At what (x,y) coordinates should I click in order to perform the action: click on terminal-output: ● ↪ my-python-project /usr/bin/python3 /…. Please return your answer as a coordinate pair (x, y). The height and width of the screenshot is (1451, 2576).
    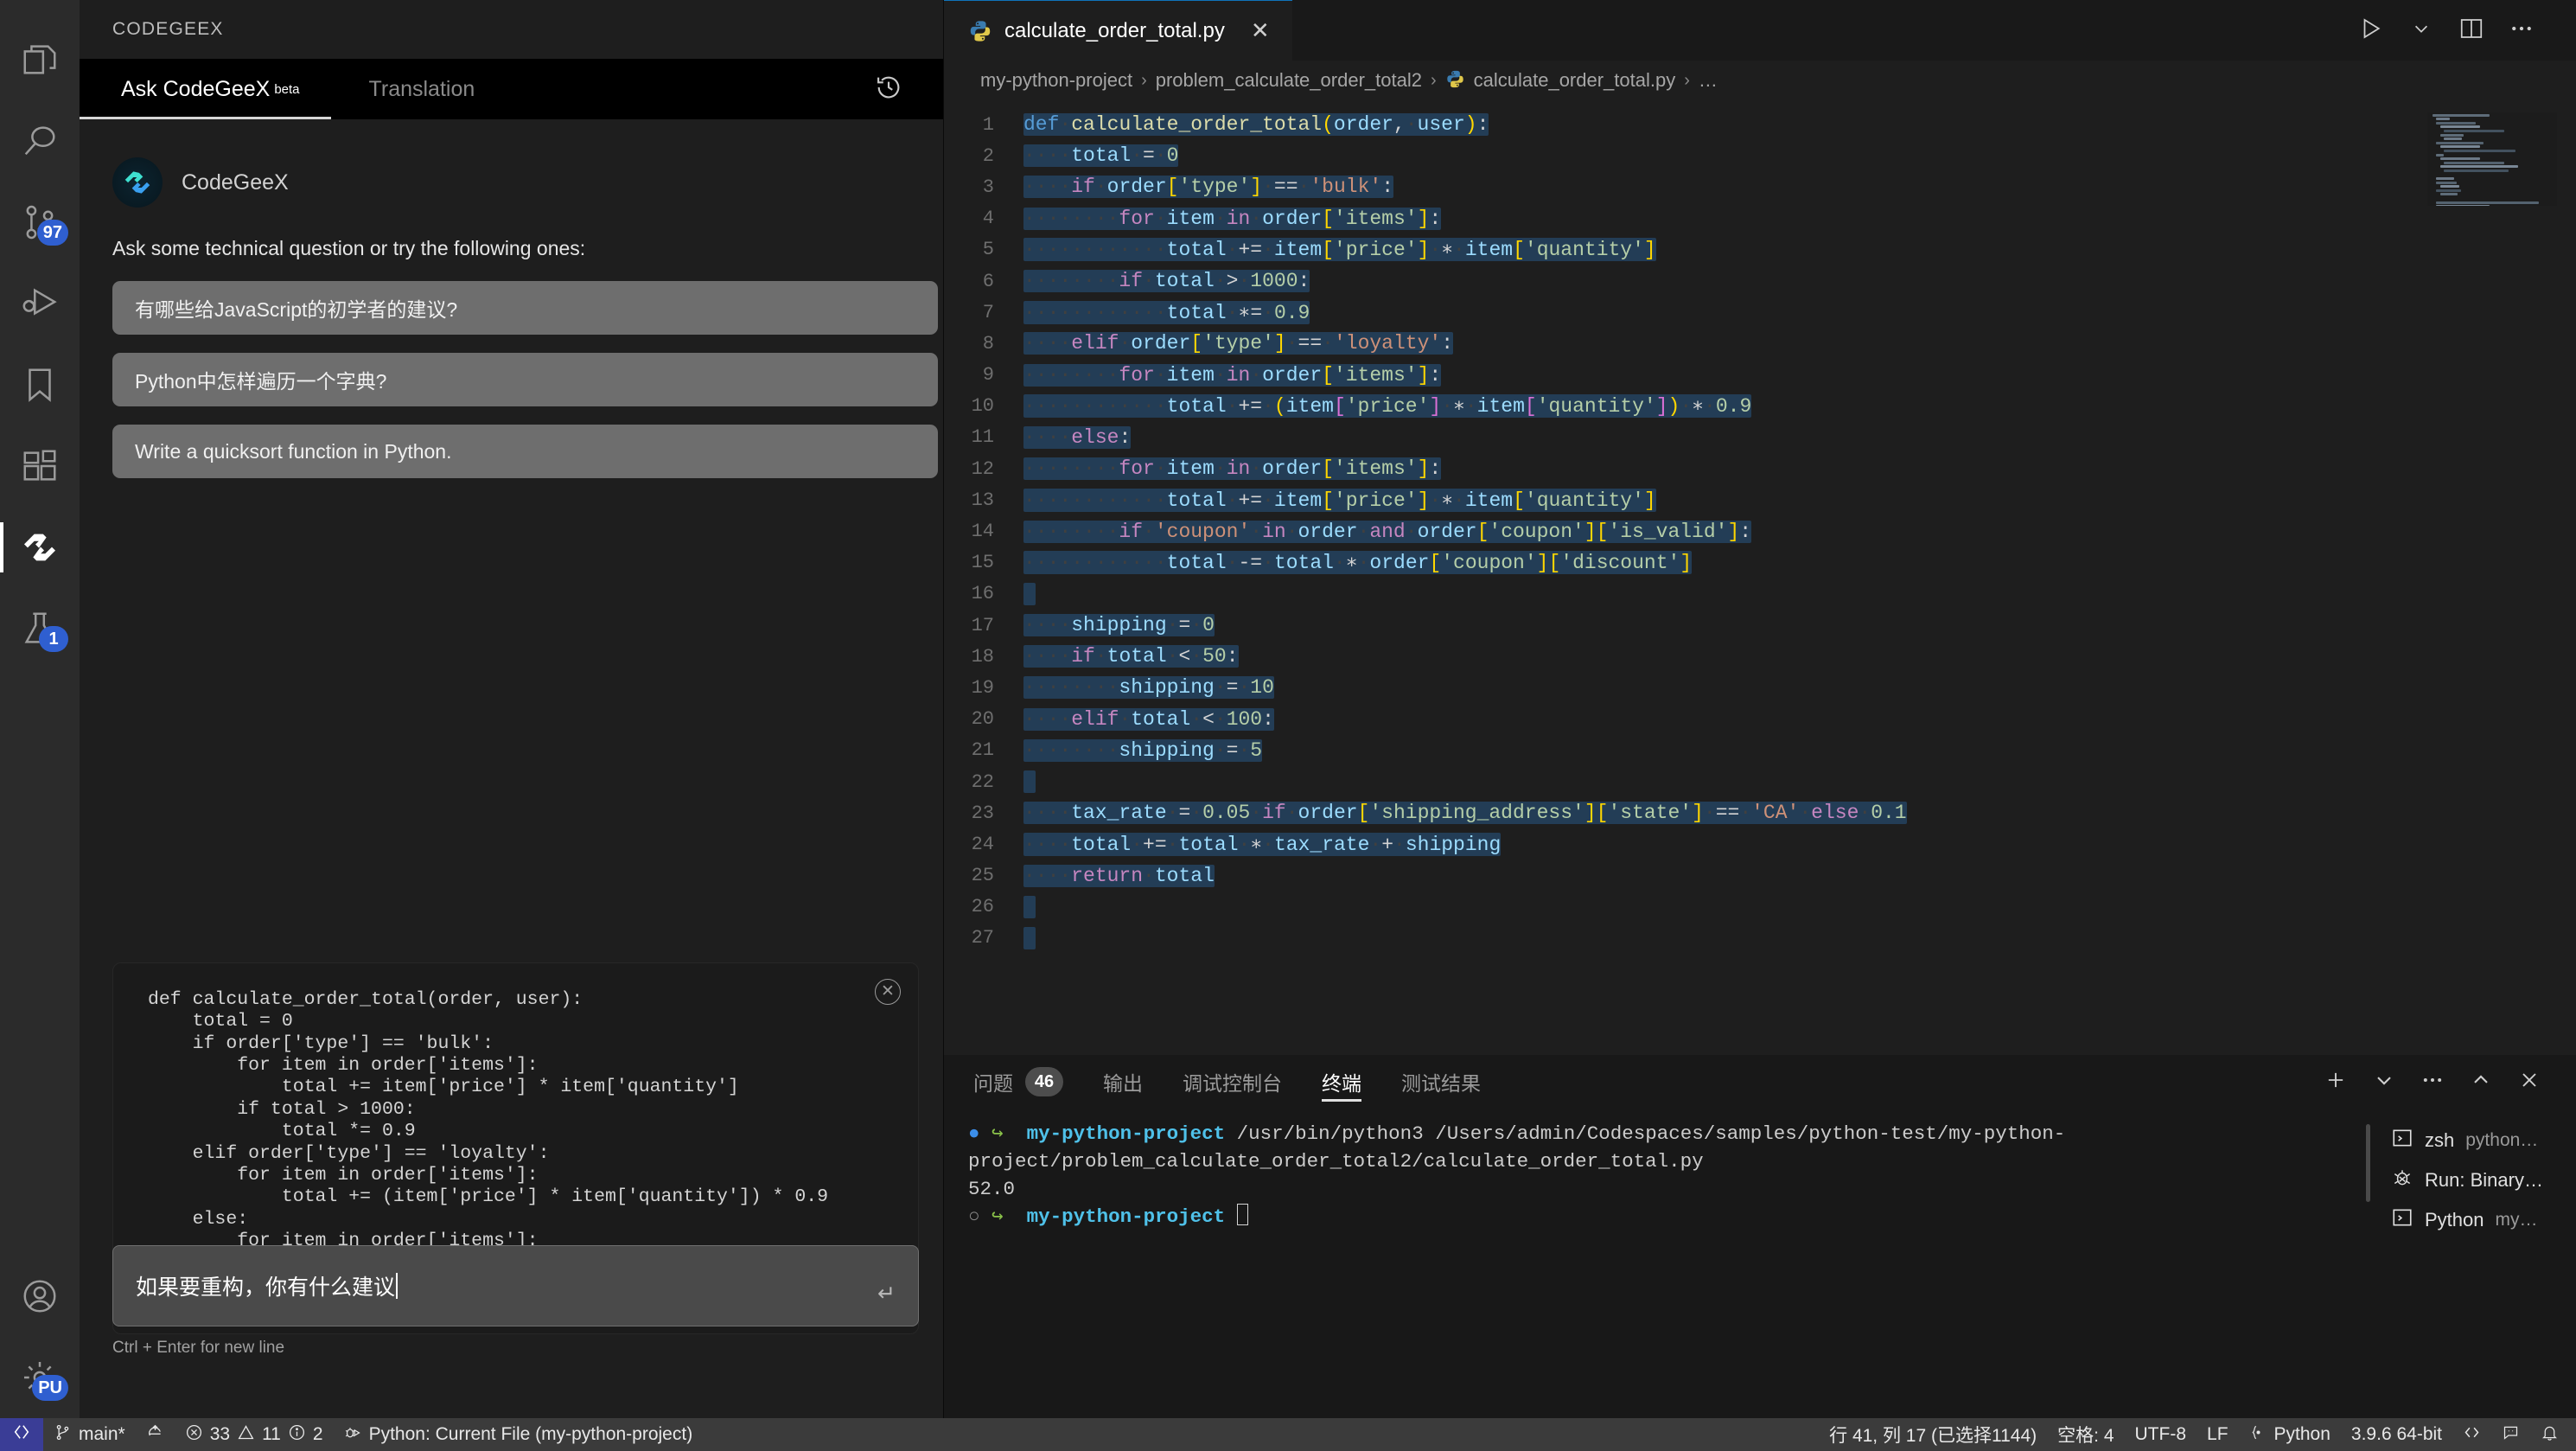
    Looking at the image, I should click on (1660, 1263).